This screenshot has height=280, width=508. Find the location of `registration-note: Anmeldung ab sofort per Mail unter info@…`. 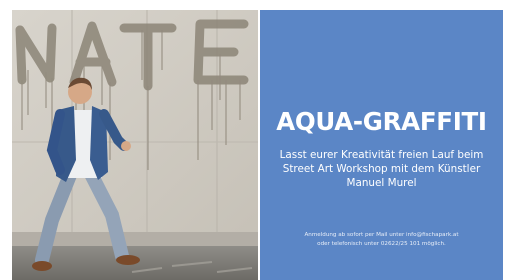

registration-note: Anmeldung ab sofort per Mail unter info@… is located at coordinates (381, 240).